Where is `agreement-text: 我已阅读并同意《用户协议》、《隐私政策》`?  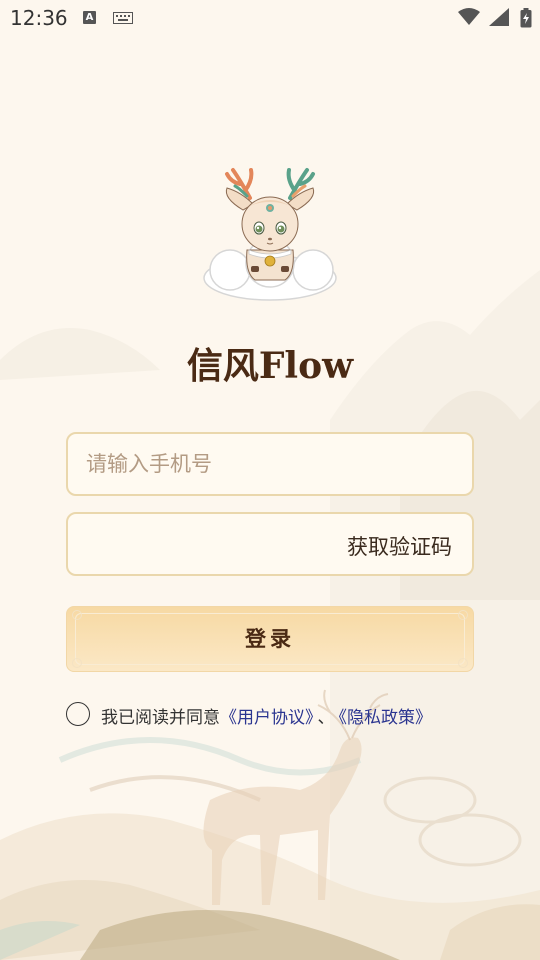 agreement-text: 我已阅读并同意《用户协议》、《隐私政策》 is located at coordinates (266, 715).